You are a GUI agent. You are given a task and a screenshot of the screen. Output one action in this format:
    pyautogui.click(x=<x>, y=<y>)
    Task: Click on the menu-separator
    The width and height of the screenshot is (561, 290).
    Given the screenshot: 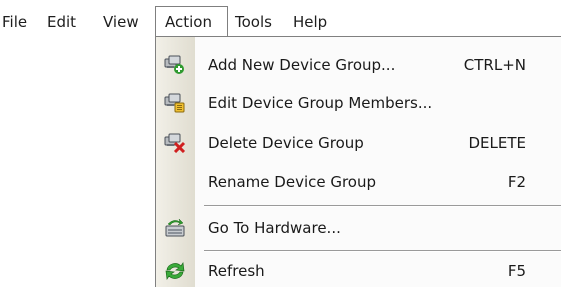 What is the action you would take?
    pyautogui.click(x=382, y=206)
    